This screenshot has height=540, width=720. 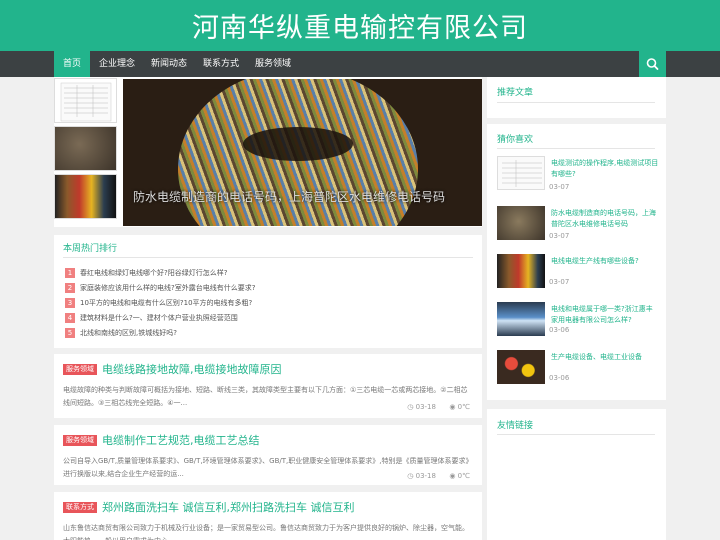 I want to click on post-category-badge: 联系方式, so click(x=80, y=507).